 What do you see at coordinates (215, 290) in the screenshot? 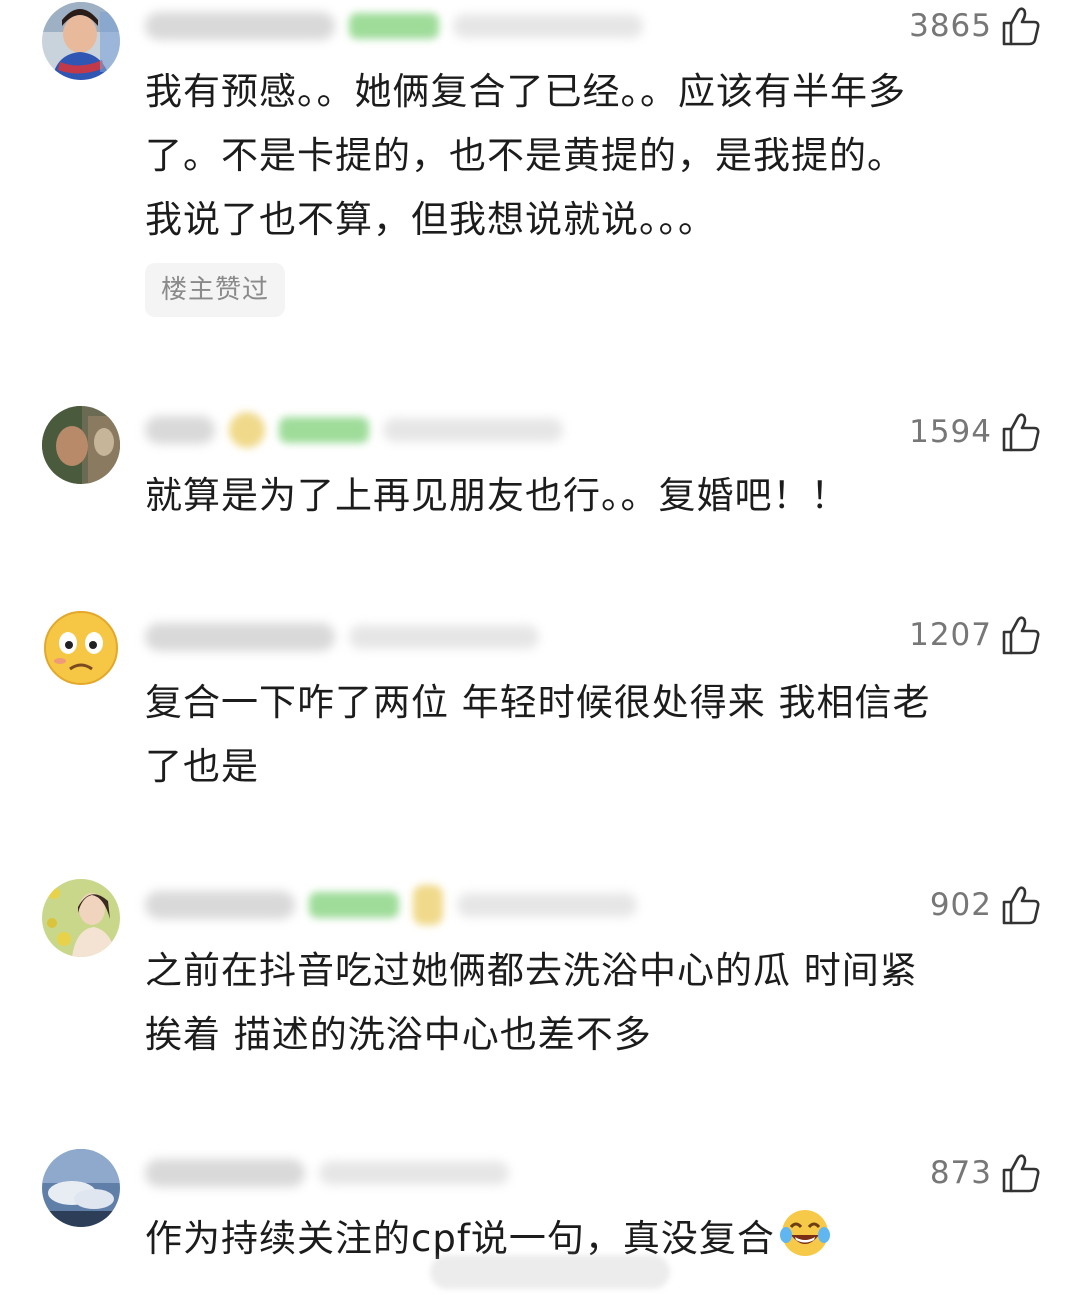
I see `author-liked-badge: 楼主赞过` at bounding box center [215, 290].